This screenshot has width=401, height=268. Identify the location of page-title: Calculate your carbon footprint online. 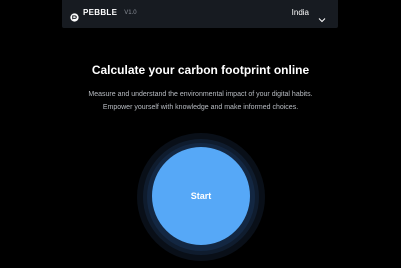
(200, 70).